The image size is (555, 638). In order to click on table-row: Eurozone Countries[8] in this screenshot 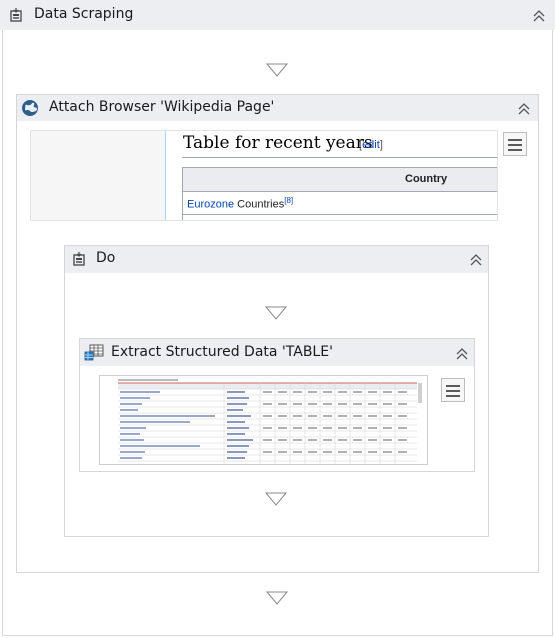, I will do `click(240, 203)`.